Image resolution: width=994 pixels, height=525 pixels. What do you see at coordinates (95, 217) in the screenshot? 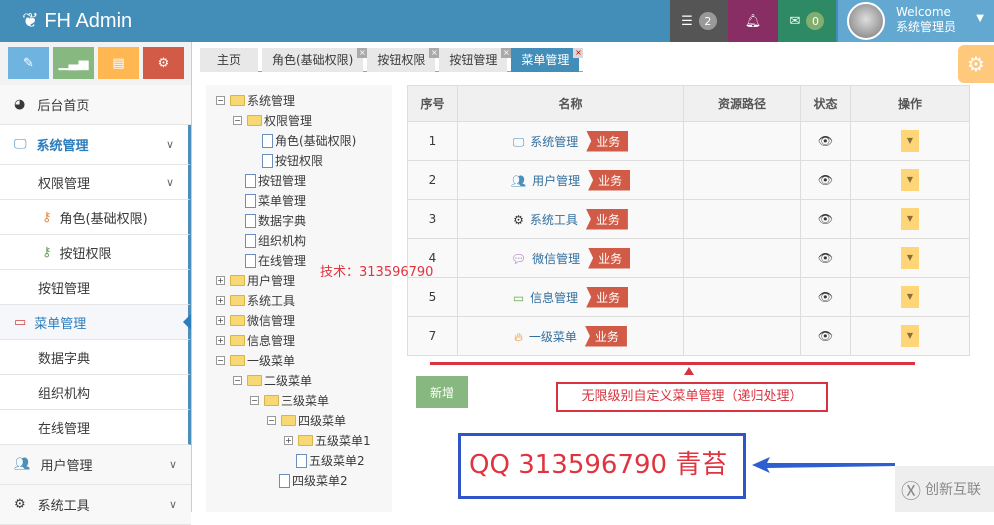
I see `sidebar-item-role: ⚷ 角色(基础权限)` at bounding box center [95, 217].